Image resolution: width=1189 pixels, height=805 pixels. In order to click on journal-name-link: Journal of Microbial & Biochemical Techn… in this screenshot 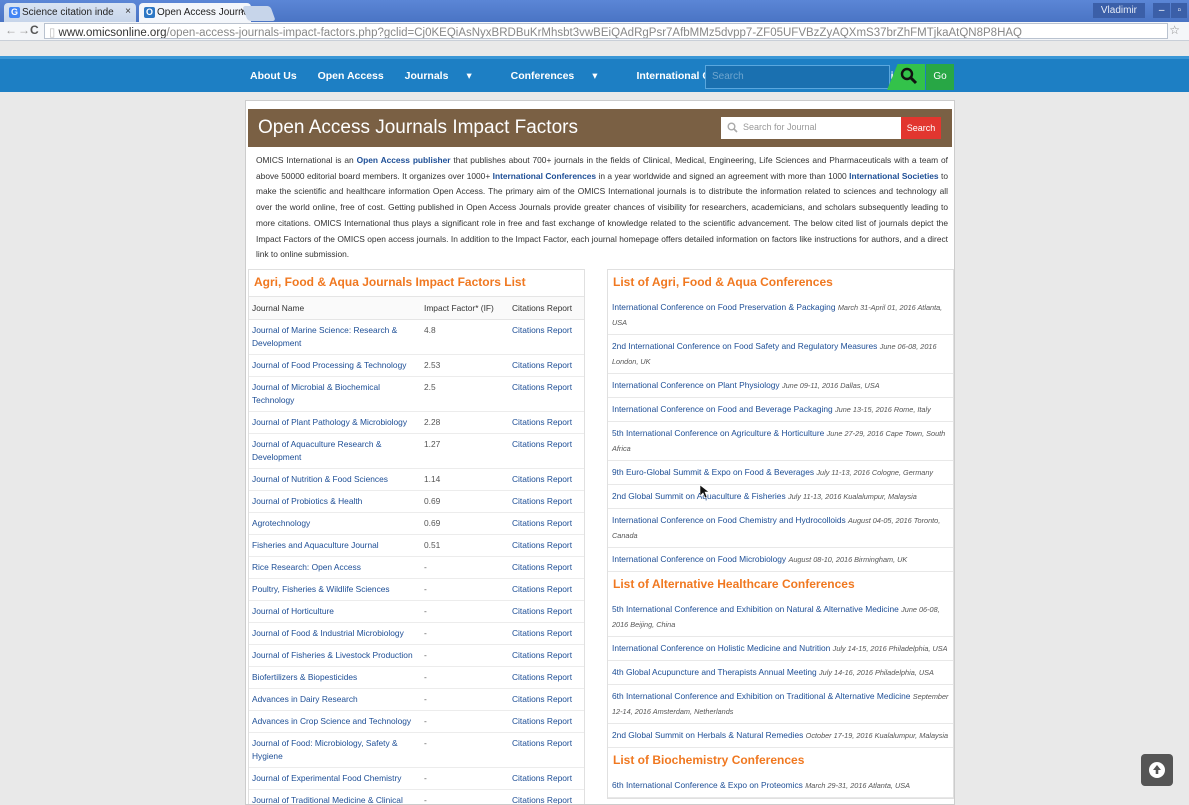, I will do `click(335, 394)`.